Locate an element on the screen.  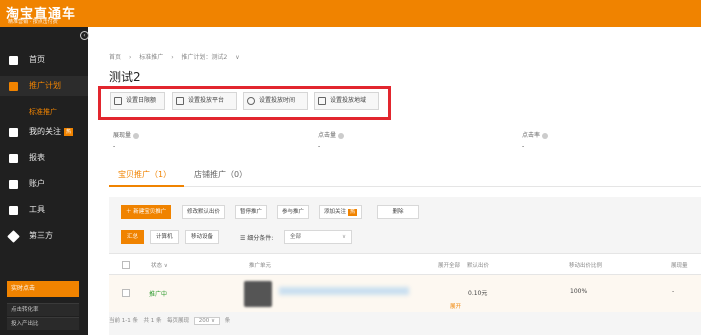
delete-button: 删除 is located at coordinates (398, 212).